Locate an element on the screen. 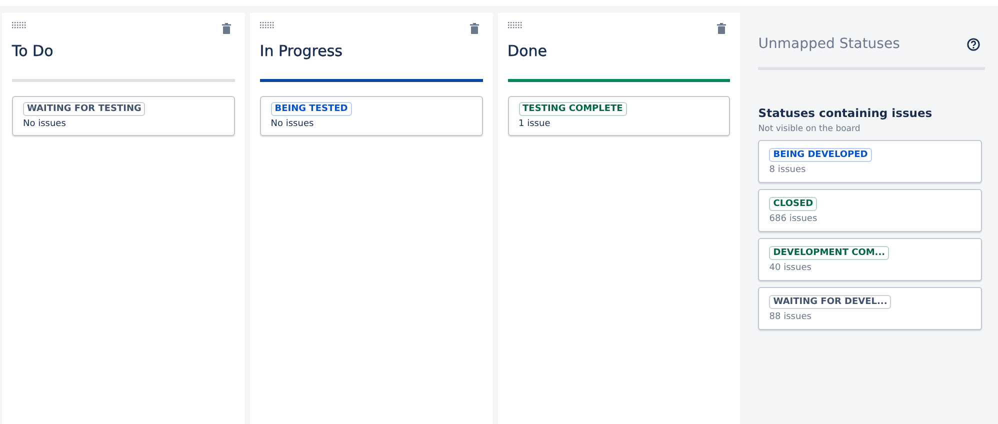 This screenshot has height=424, width=998. section-title: Statuses containing issues is located at coordinates (846, 113).